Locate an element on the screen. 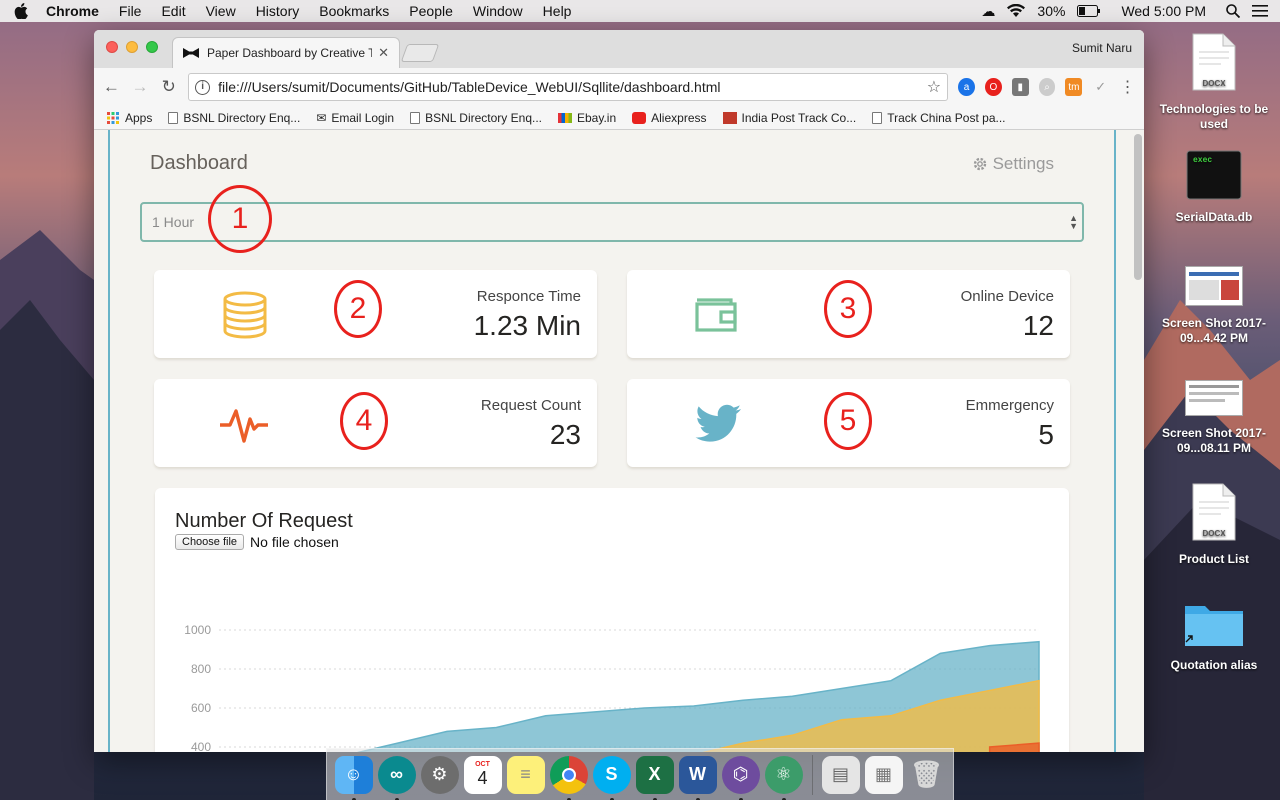  word-icon: W is located at coordinates (697, 777).